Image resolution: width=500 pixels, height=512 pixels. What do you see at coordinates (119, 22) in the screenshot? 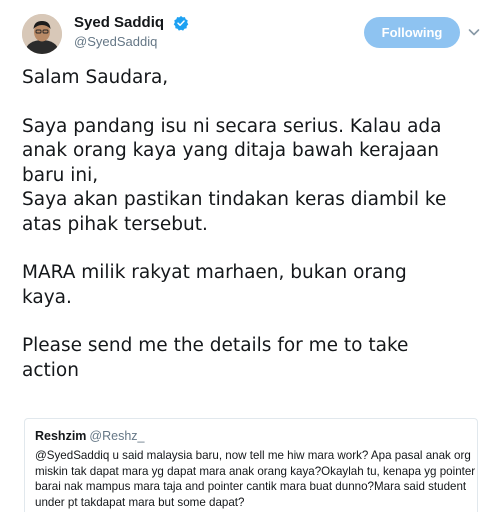
I see `author-display-name: Syed Saddiq` at bounding box center [119, 22].